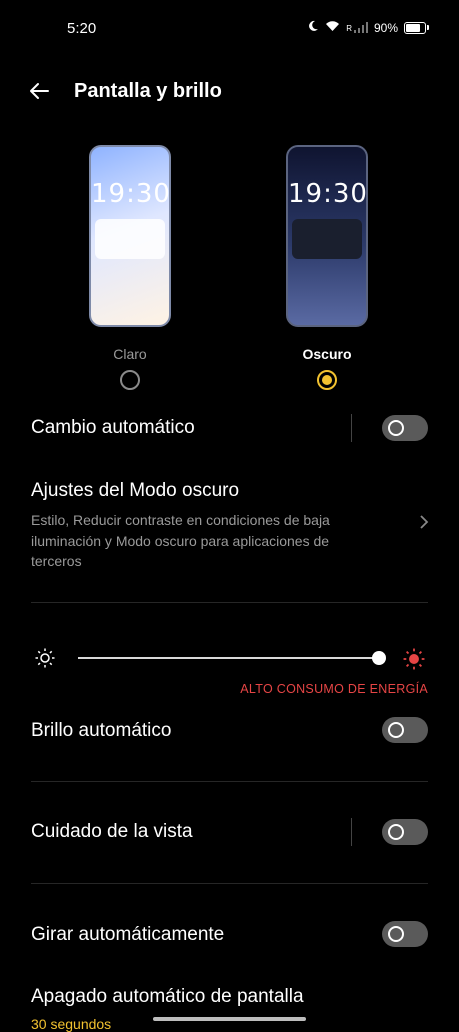 The height and width of the screenshot is (1032, 459). What do you see at coordinates (128, 934) in the screenshot?
I see `auto-rotate-label: Girar automáticamente` at bounding box center [128, 934].